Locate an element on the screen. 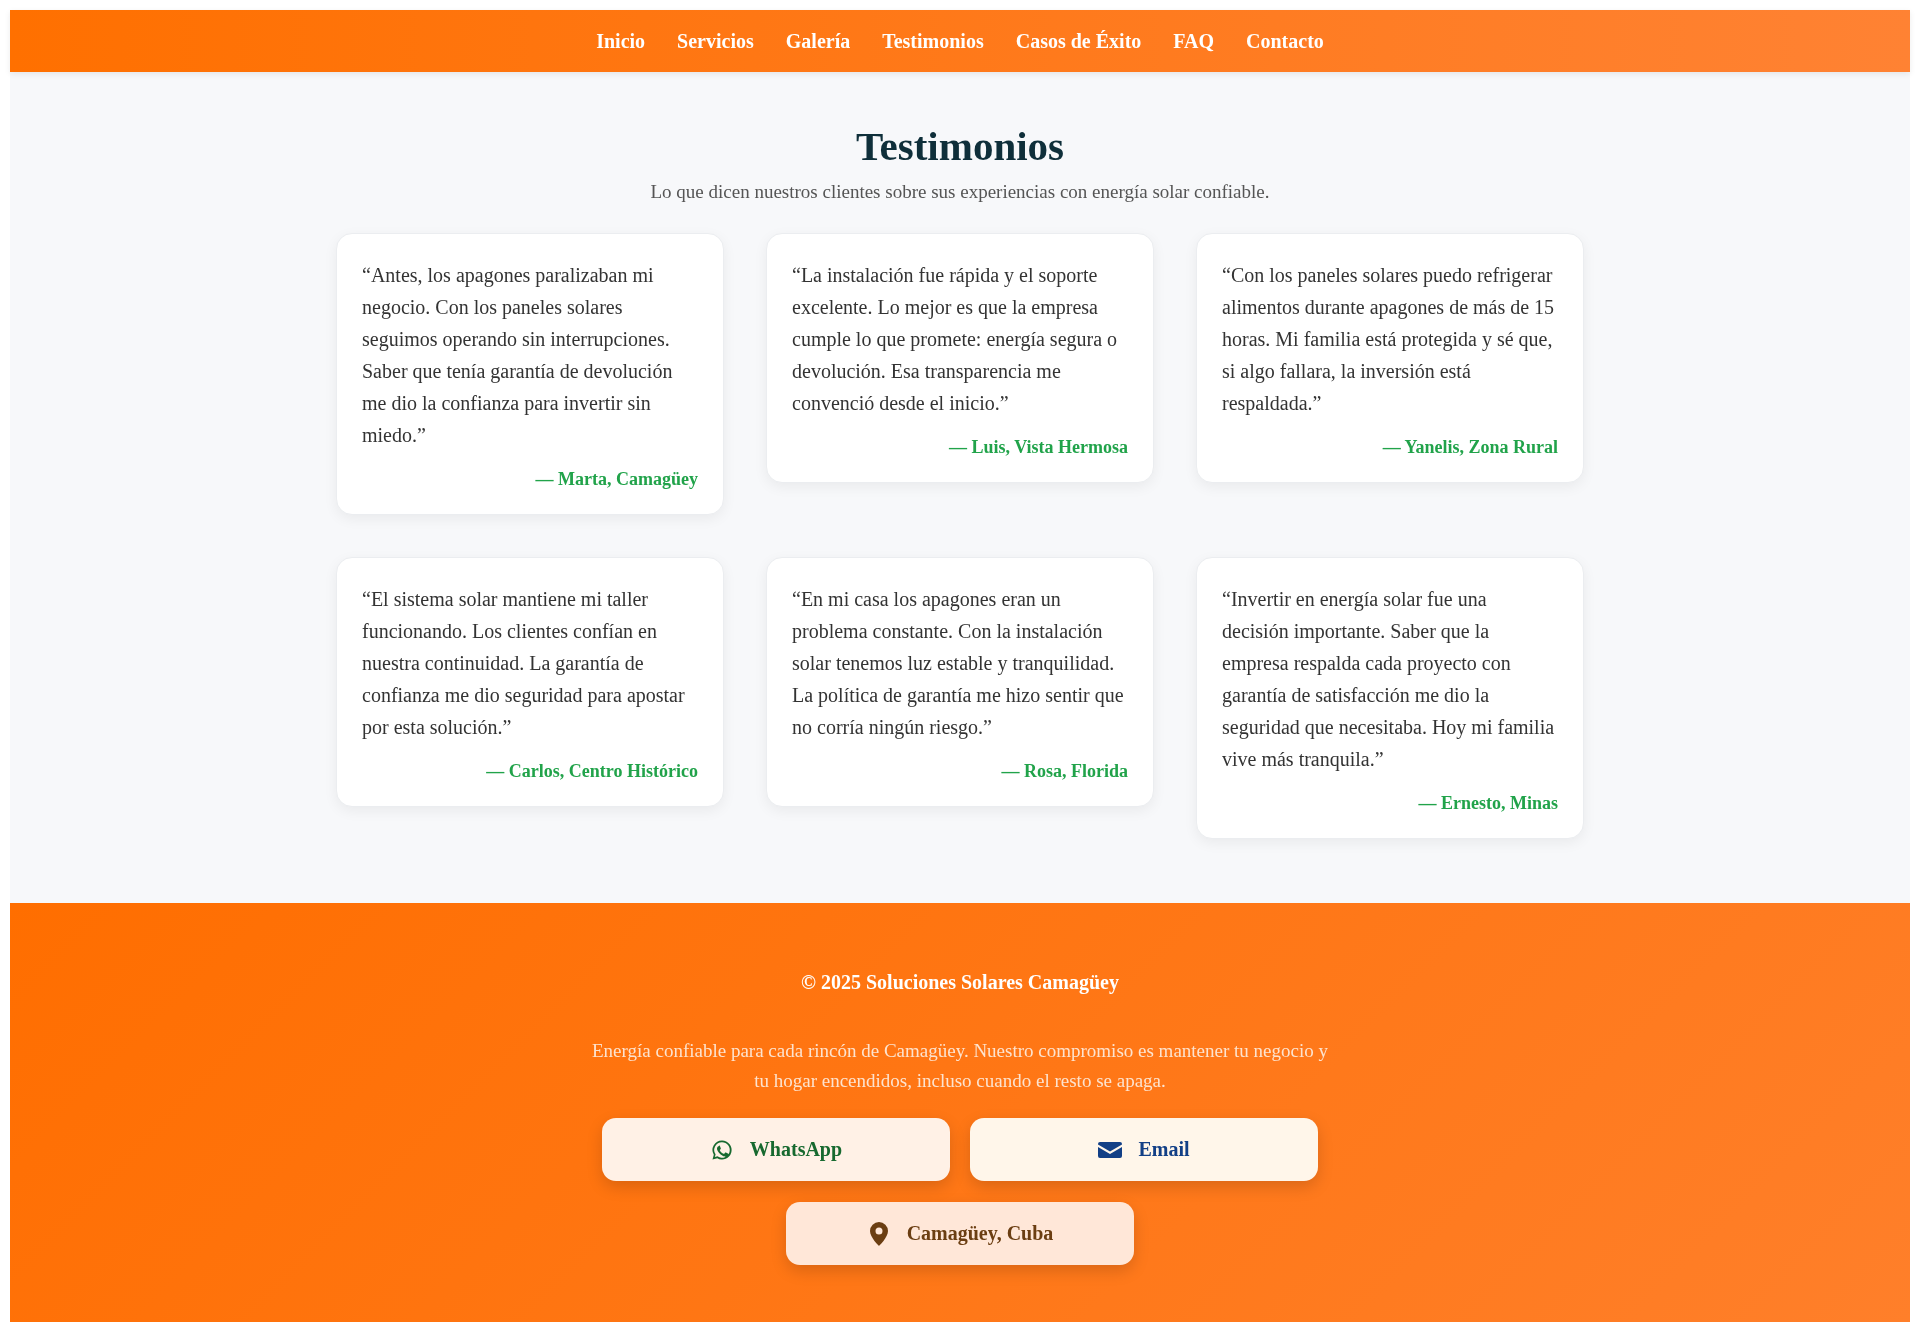  nav-link: Testimonios is located at coordinates (933, 41).